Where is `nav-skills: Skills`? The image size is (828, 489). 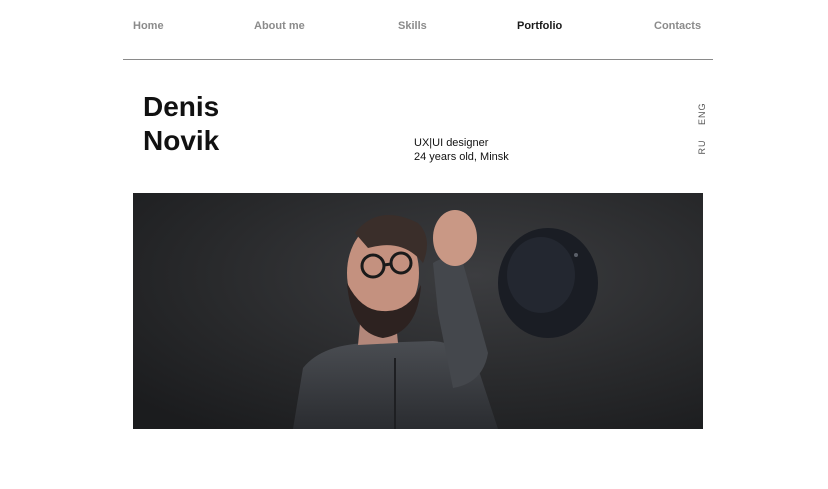
nav-skills: Skills is located at coordinates (412, 26).